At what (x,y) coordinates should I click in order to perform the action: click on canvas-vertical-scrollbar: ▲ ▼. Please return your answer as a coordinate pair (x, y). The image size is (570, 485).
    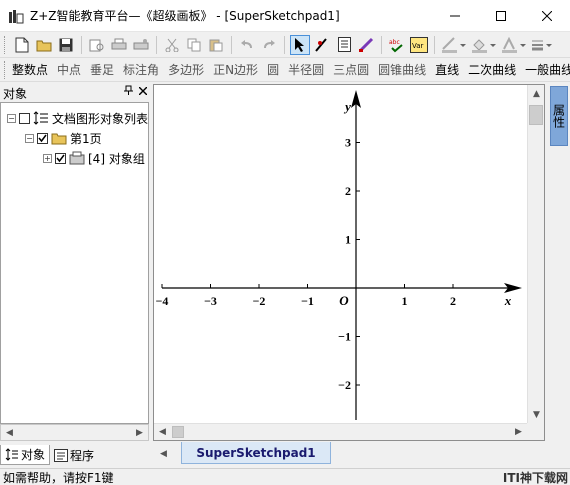
    Looking at the image, I should click on (535, 254).